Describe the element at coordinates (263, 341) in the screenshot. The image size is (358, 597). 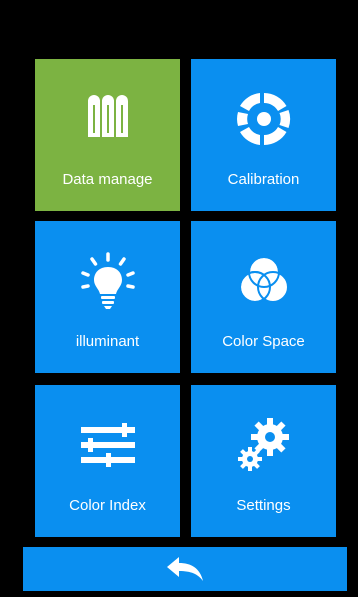
I see `color-space-label: Color Space` at that location.